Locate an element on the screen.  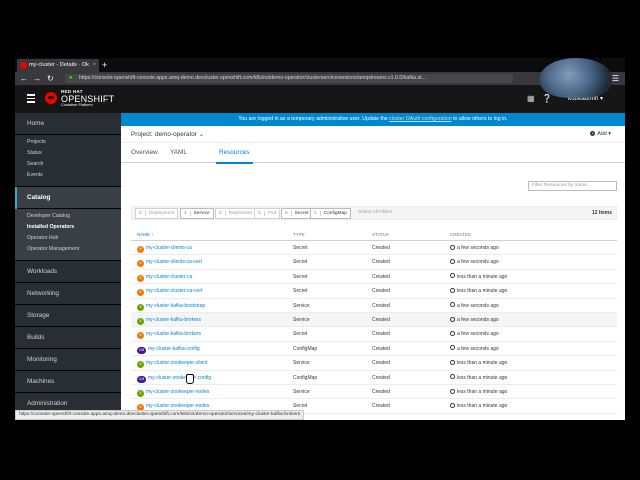
nav-monitoring: Monitoring is located at coordinates (68, 360).